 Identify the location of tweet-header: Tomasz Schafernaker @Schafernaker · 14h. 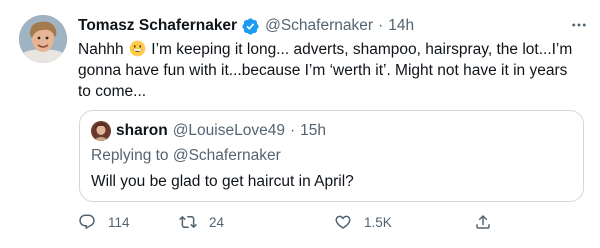
(246, 26).